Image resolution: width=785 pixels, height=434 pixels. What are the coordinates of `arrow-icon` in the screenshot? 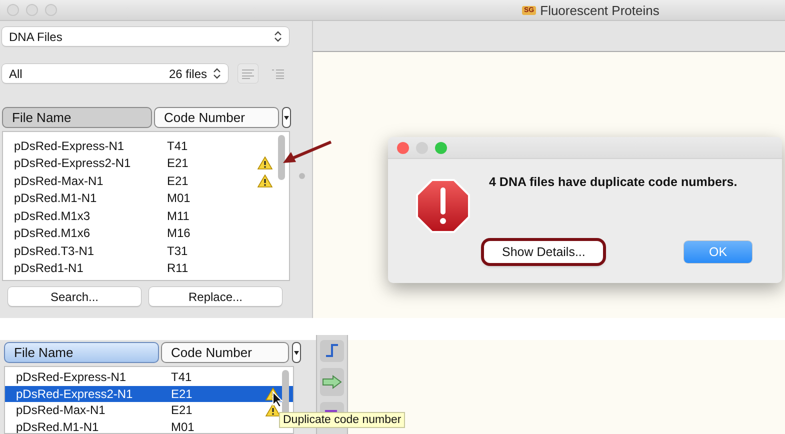 It's located at (332, 382).